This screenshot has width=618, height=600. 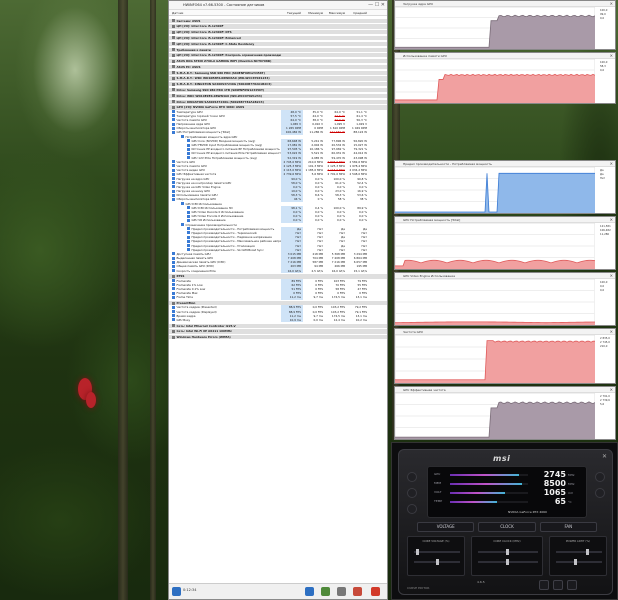 What do you see at coordinates (572, 585) in the screenshot?
I see `apply-button` at bounding box center [572, 585].